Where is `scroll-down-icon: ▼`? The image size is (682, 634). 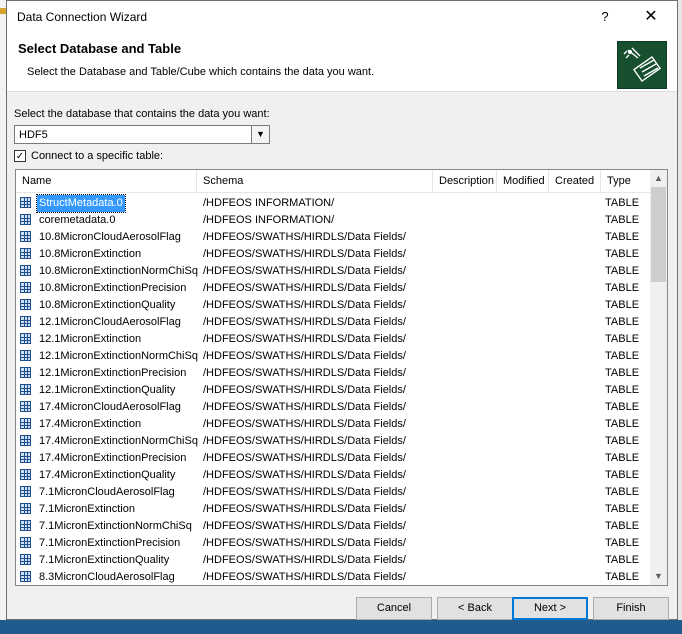 scroll-down-icon: ▼ is located at coordinates (658, 576).